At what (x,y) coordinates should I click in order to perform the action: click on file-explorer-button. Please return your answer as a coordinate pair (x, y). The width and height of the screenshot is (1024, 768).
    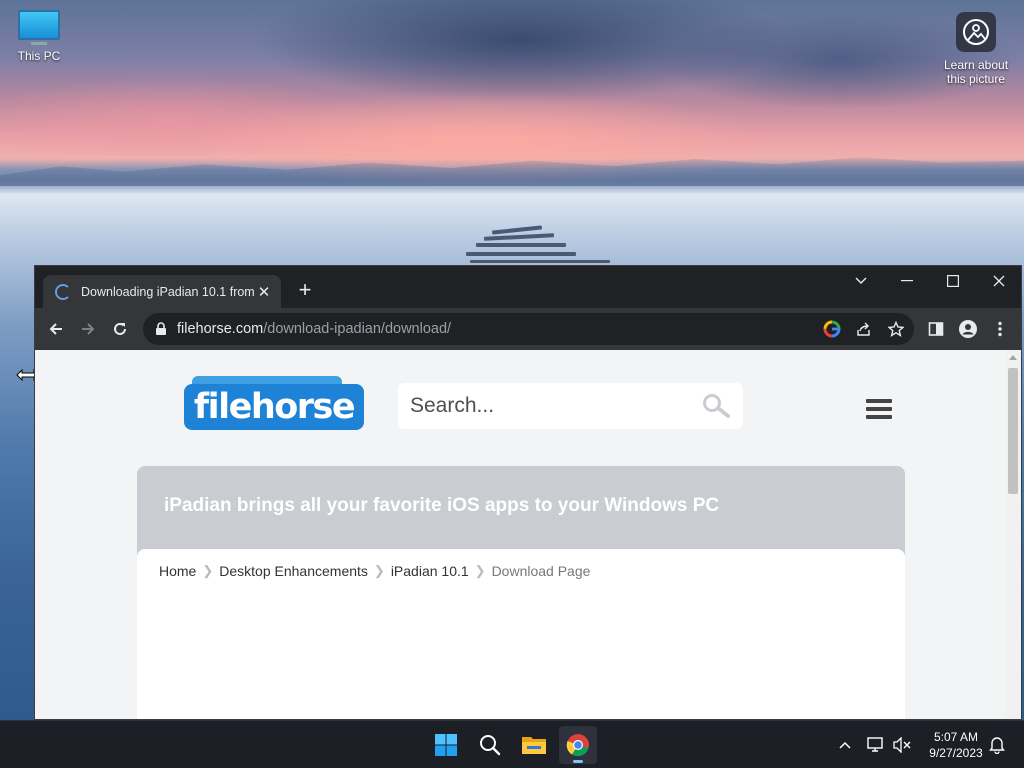
    Looking at the image, I should click on (534, 745).